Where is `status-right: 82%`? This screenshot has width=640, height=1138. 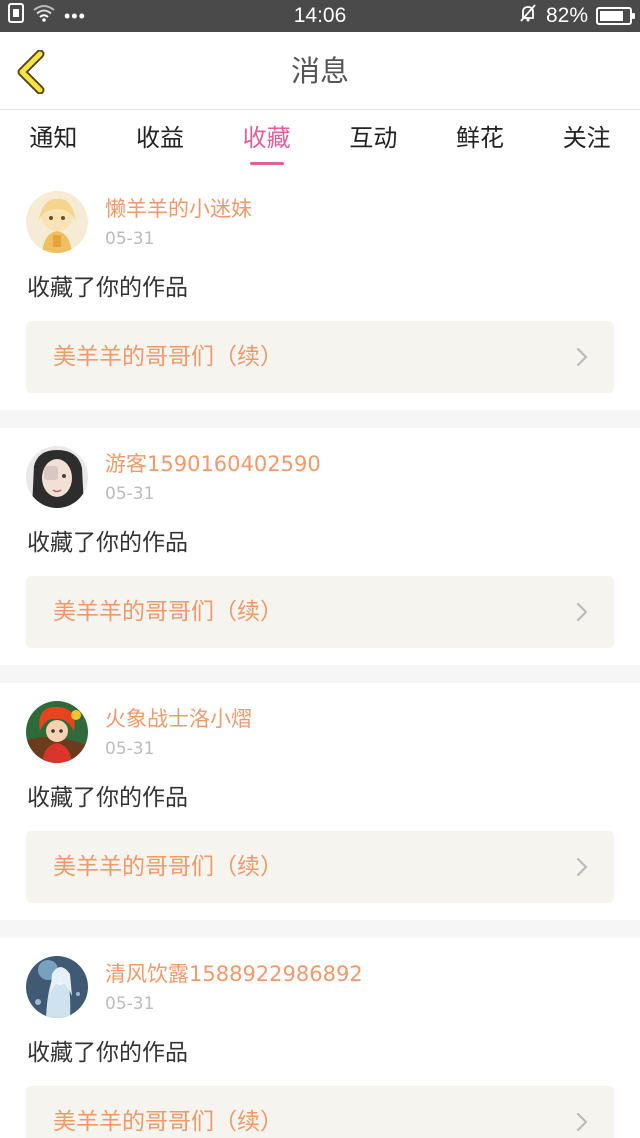
status-right: 82% is located at coordinates (576, 16).